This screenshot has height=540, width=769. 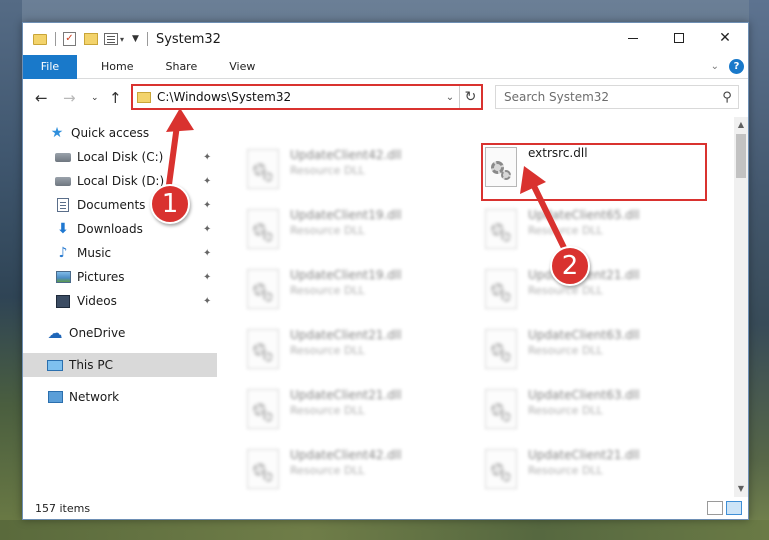 I want to click on file-name: UpdateClient65.dll, so click(x=584, y=215).